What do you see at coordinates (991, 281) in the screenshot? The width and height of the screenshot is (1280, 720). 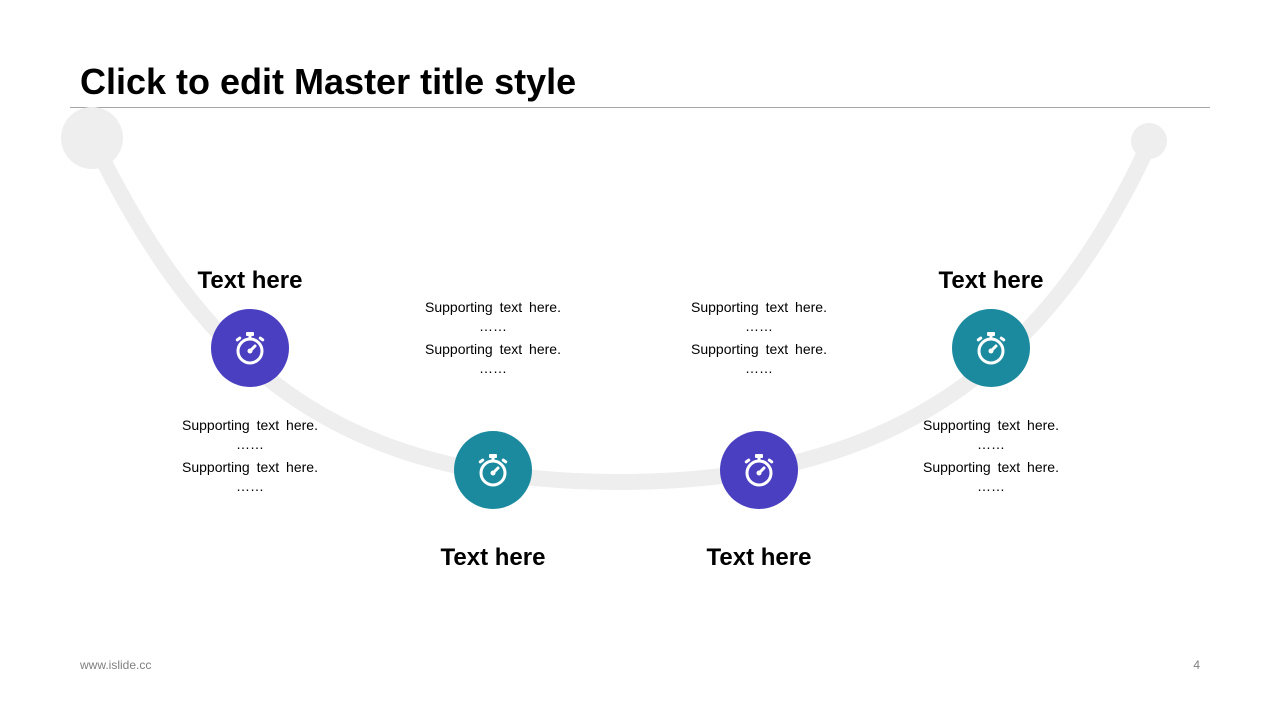 I see `step-4-heading: Text here` at bounding box center [991, 281].